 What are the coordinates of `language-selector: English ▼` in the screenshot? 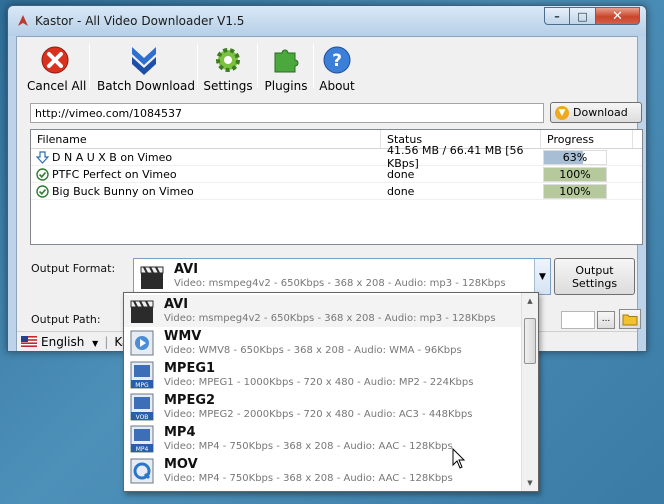 It's located at (69, 342).